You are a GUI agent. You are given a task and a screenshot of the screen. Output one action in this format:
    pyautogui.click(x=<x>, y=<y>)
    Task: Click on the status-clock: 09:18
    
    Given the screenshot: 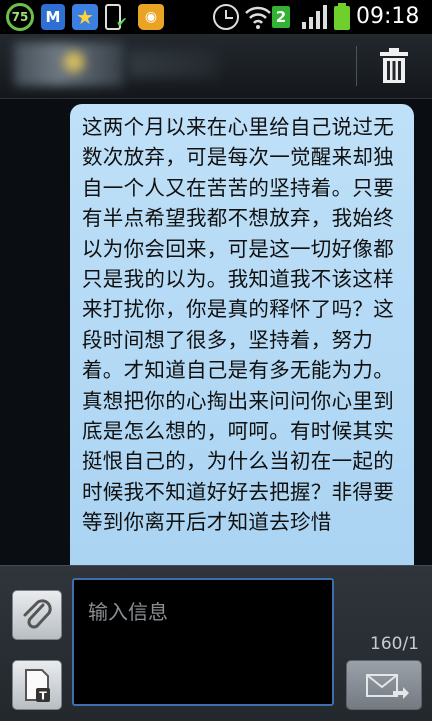 What is the action you would take?
    pyautogui.click(x=388, y=16)
    